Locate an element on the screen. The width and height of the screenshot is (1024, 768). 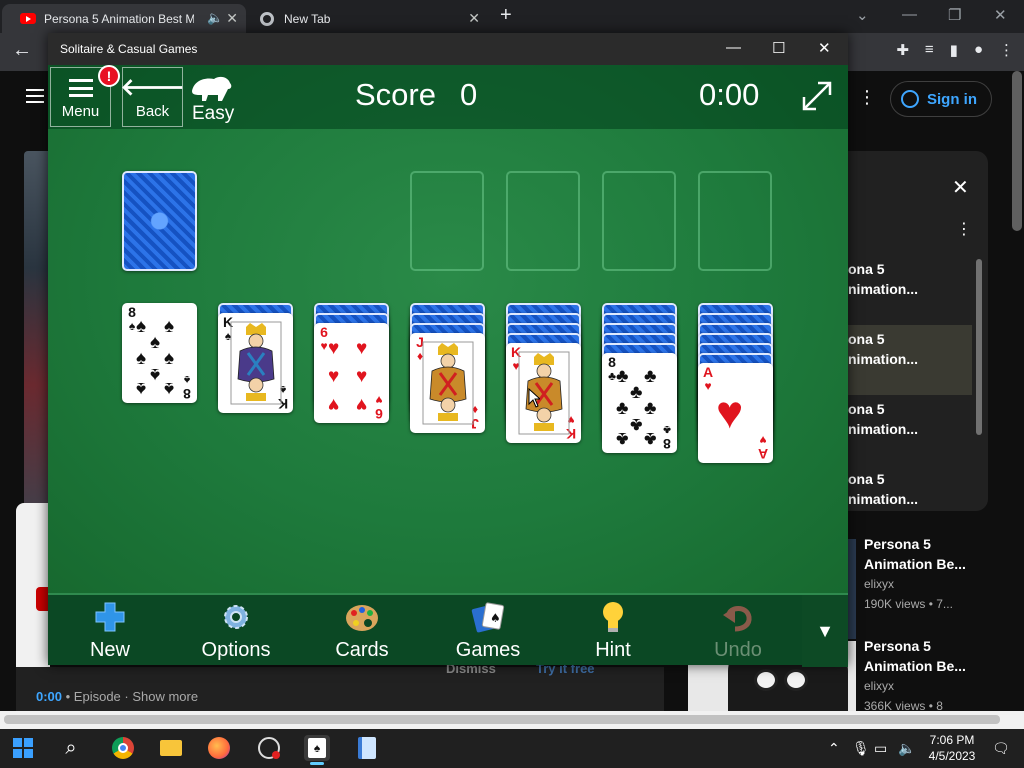
episode-text: • Episode · Show more is located at coordinates (130, 696).